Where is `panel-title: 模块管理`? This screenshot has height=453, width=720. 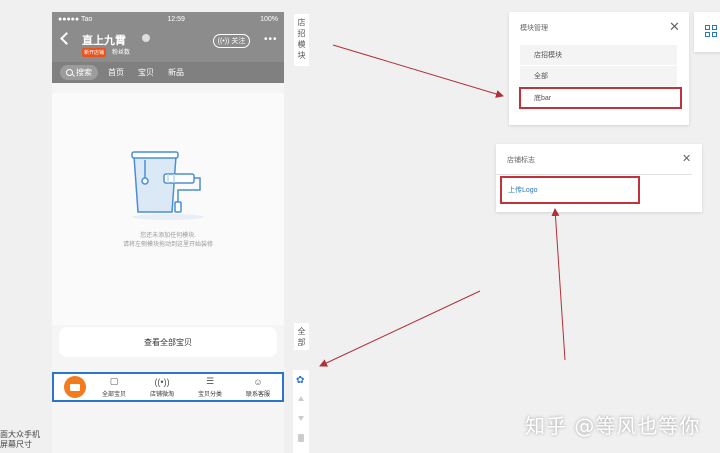 panel-title: 模块管理 is located at coordinates (534, 28).